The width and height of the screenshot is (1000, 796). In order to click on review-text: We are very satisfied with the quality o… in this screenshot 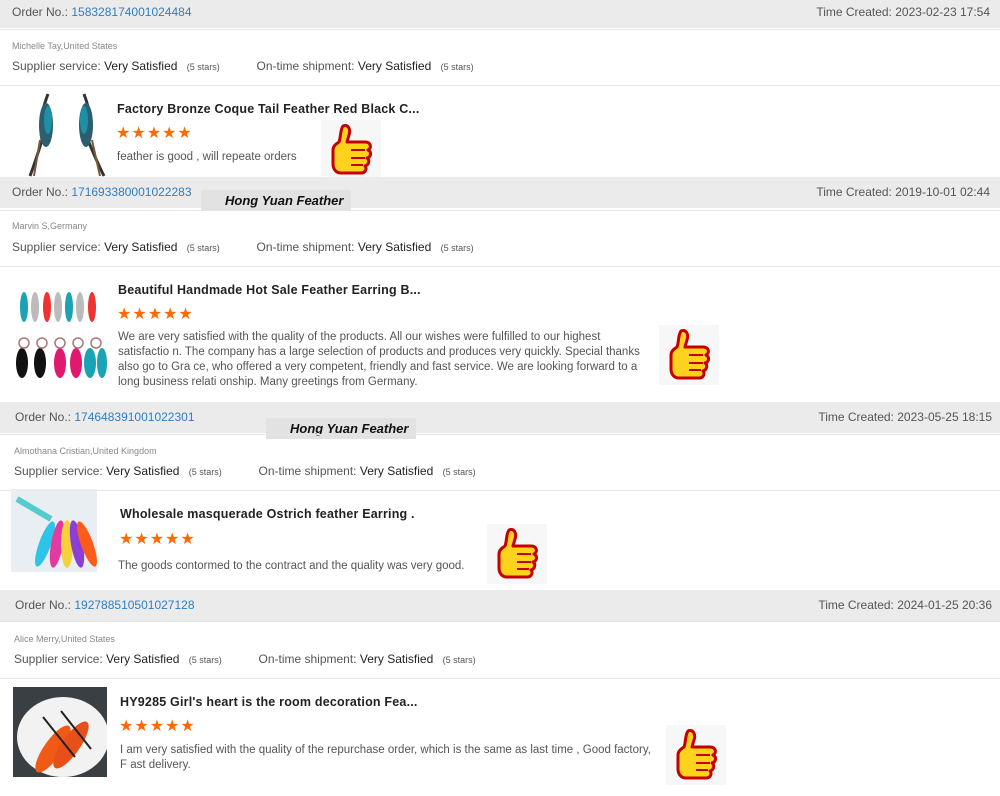, I will do `click(379, 359)`.